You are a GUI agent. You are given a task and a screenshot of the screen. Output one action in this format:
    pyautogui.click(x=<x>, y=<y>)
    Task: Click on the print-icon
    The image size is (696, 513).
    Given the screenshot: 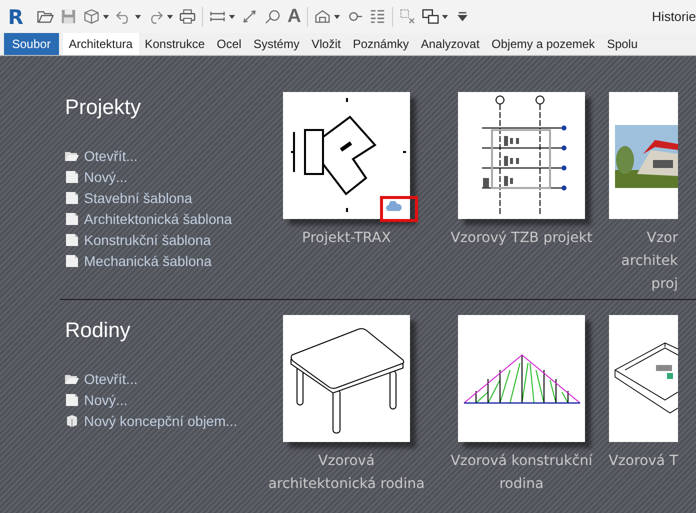 What is the action you would take?
    pyautogui.click(x=187, y=16)
    